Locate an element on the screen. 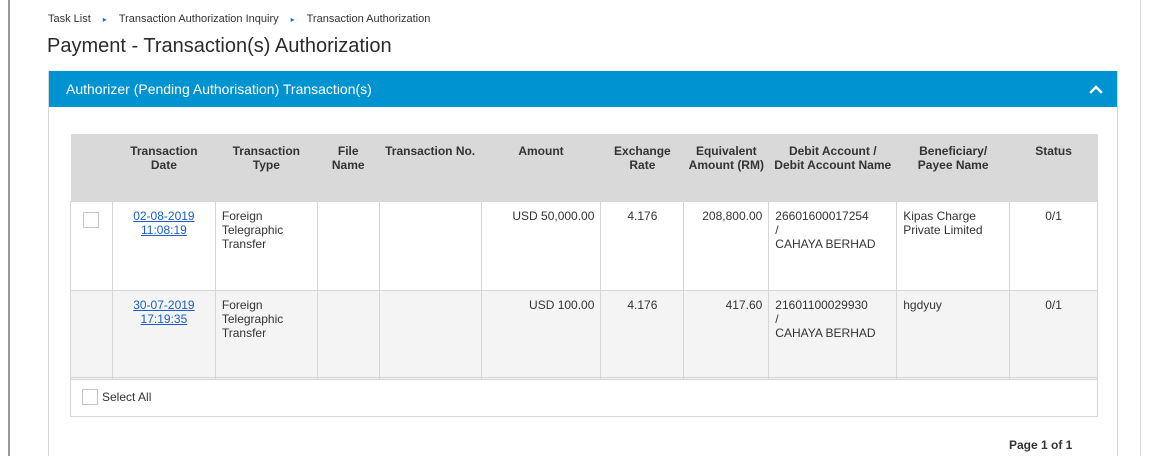 Image resolution: width=1149 pixels, height=456 pixels. transaction-date-link: 02-08-2019 11:08:19 is located at coordinates (163, 223).